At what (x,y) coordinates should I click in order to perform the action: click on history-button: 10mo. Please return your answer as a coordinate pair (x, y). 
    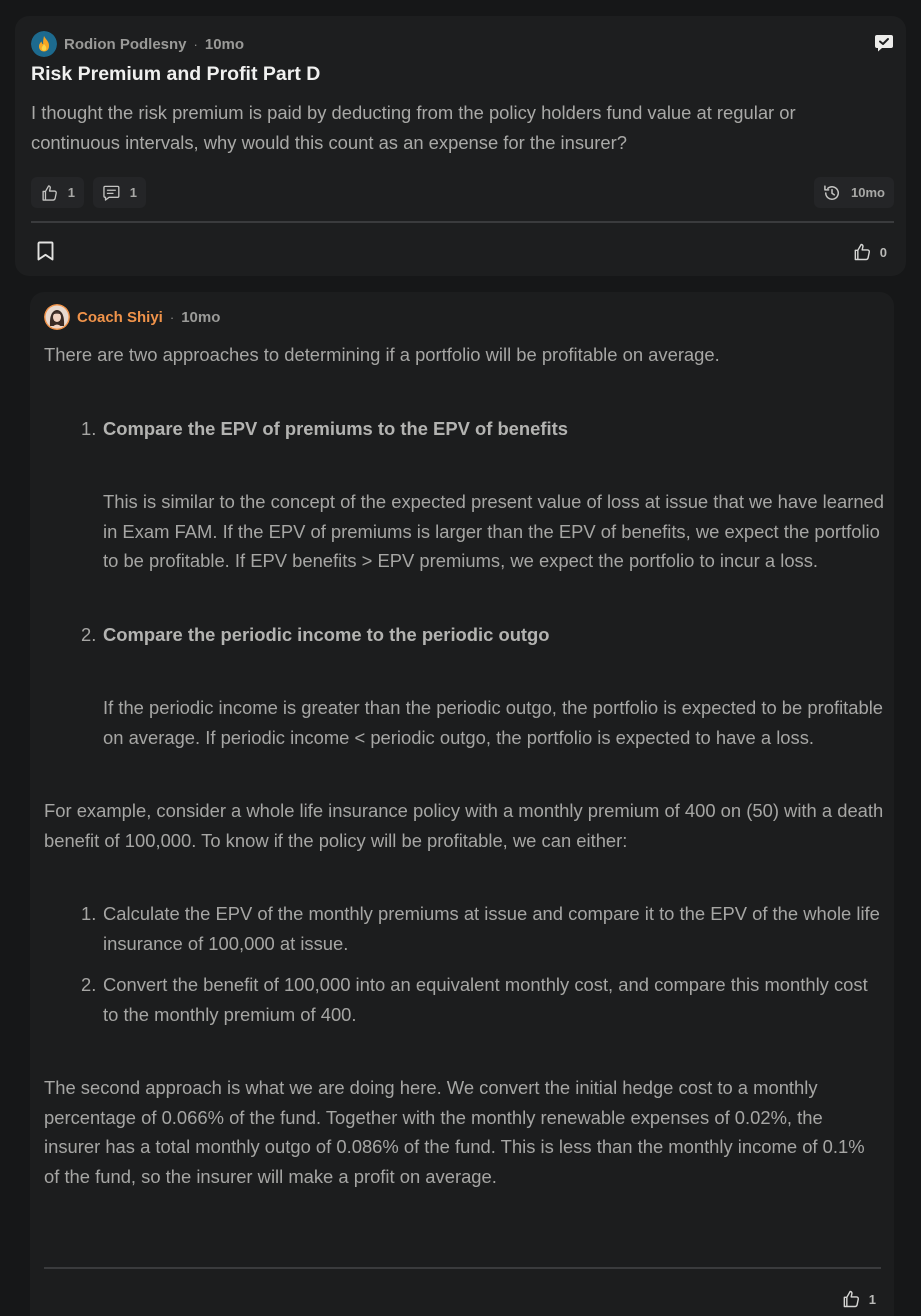
    Looking at the image, I should click on (854, 192).